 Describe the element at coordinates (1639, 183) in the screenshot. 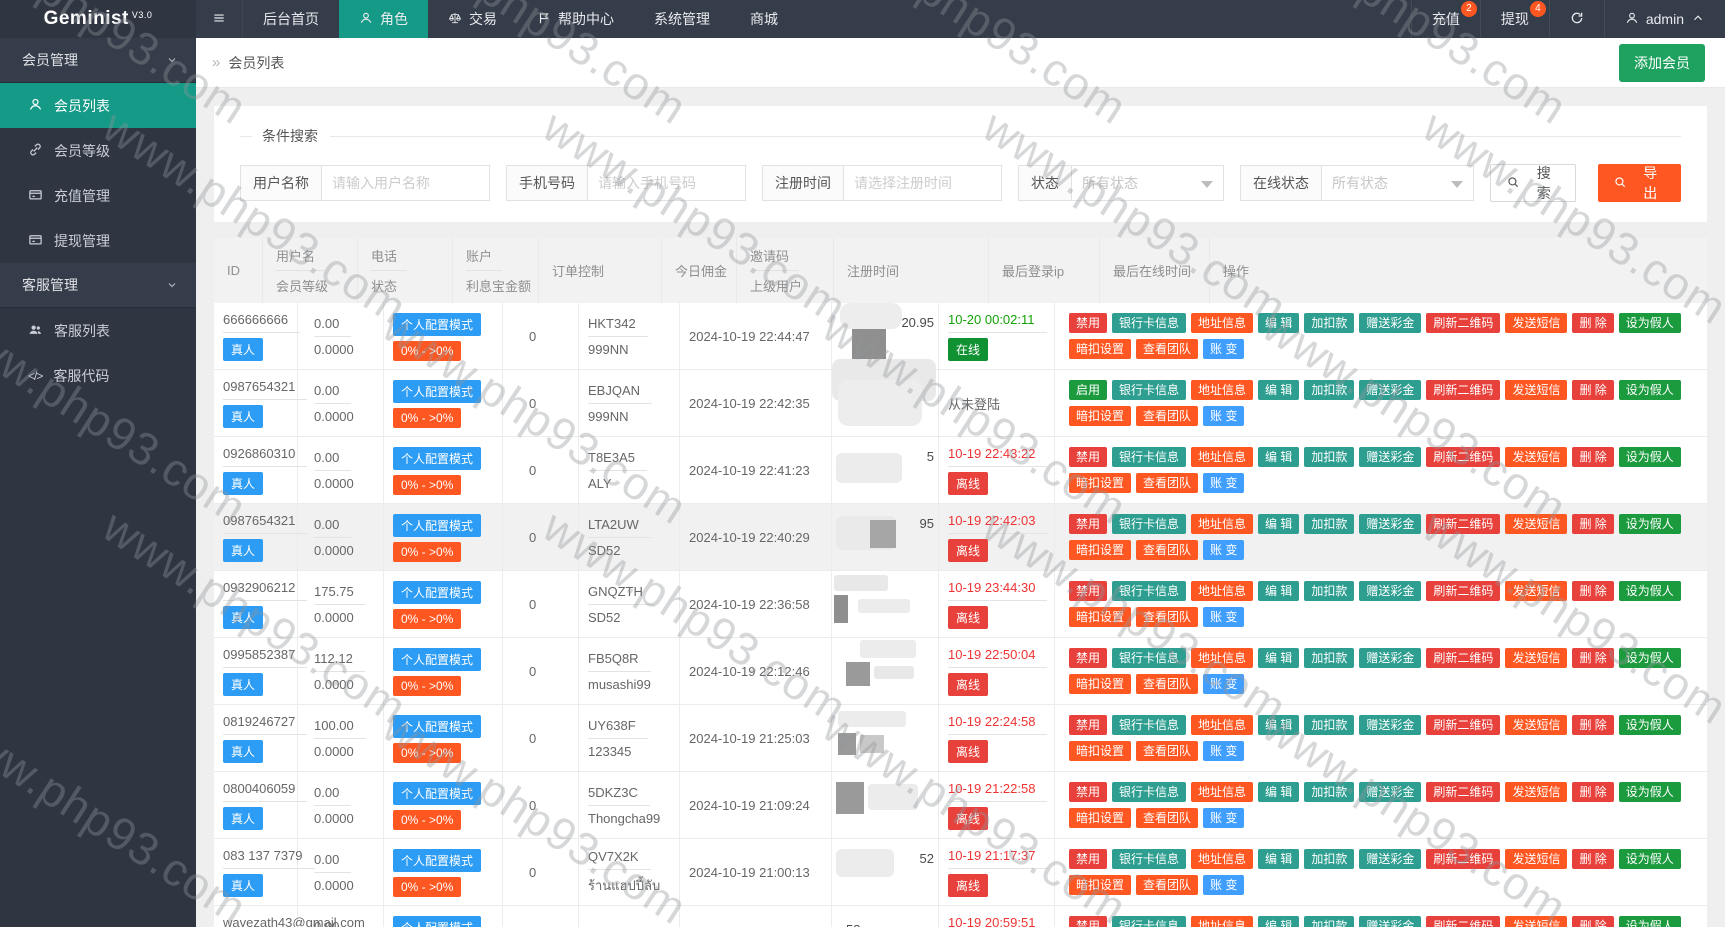

I see `export-button: 导 出` at that location.